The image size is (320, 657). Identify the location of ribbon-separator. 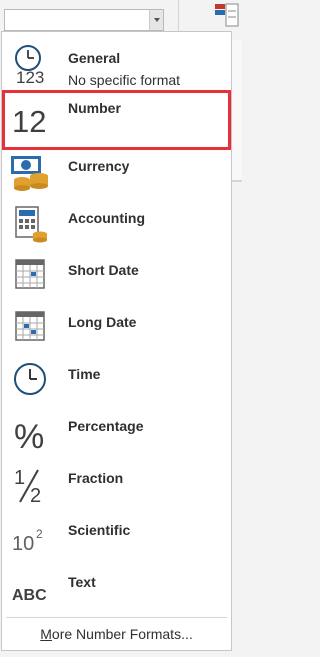
(237, 181).